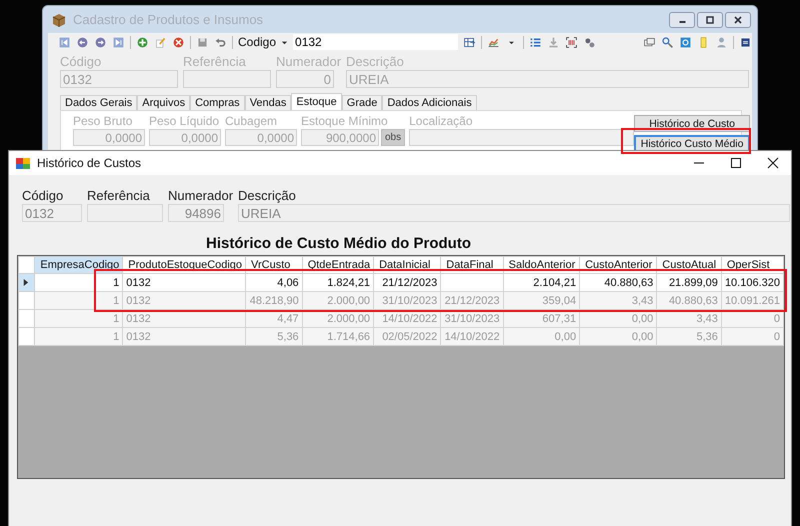 The image size is (800, 526). What do you see at coordinates (99, 102) in the screenshot?
I see `tab: Dados Gerais` at bounding box center [99, 102].